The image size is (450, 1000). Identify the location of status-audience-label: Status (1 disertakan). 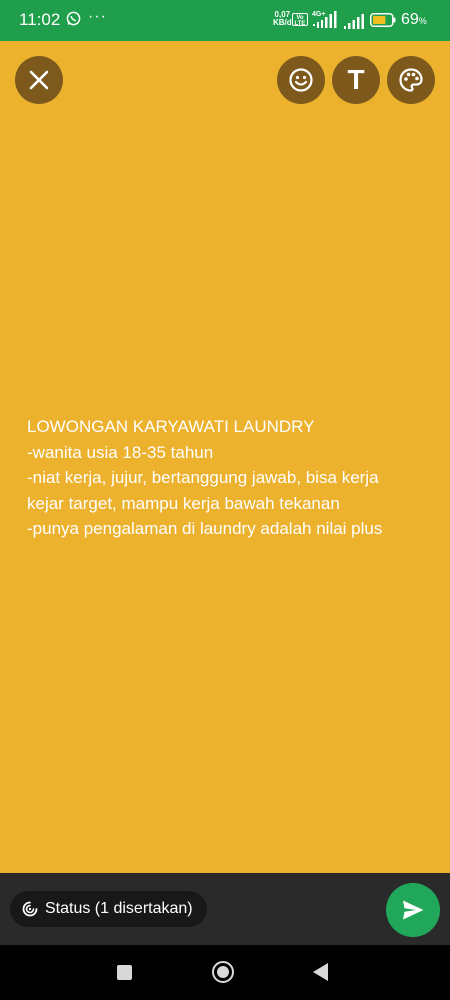
(119, 908).